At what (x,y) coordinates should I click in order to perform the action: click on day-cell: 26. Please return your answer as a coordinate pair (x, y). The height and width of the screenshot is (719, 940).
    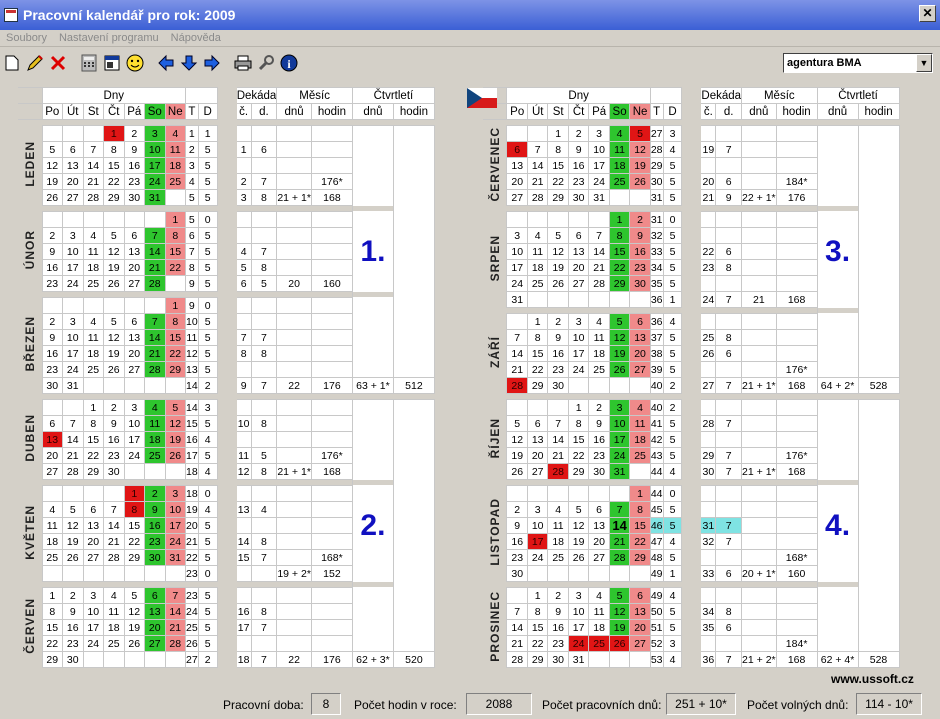
    Looking at the image, I should click on (114, 283).